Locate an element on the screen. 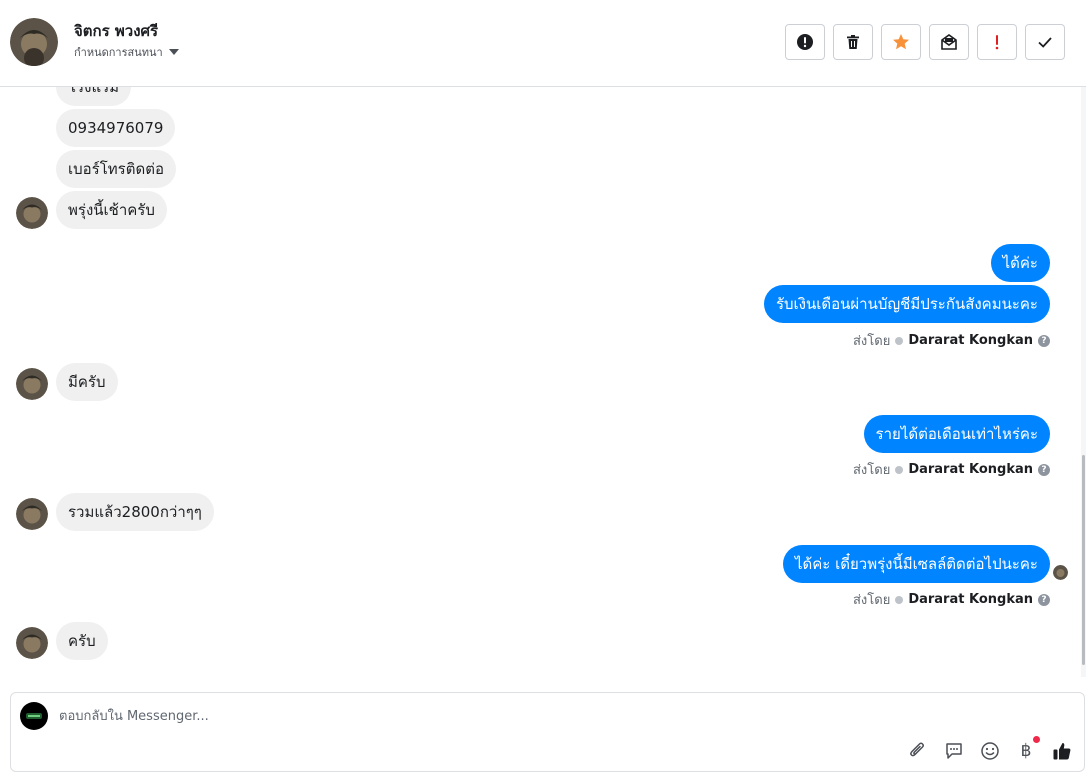 The height and width of the screenshot is (772, 1086). star-icon is located at coordinates (901, 42).